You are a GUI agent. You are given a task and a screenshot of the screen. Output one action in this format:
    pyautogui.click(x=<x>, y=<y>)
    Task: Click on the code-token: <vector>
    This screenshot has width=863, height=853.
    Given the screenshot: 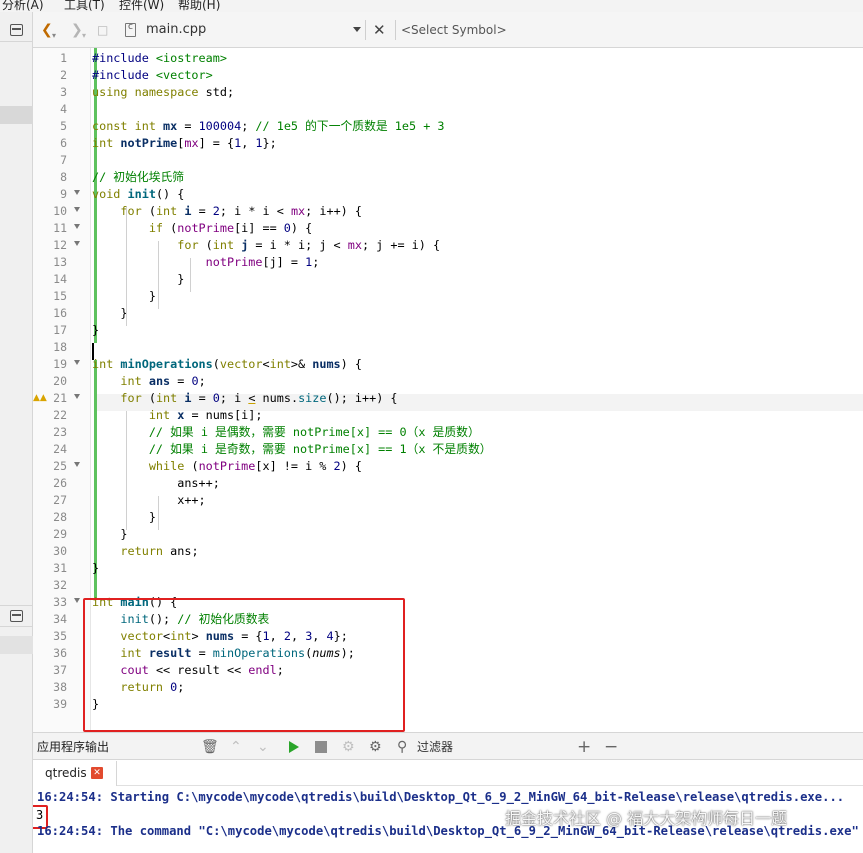 What is the action you would take?
    pyautogui.click(x=184, y=75)
    